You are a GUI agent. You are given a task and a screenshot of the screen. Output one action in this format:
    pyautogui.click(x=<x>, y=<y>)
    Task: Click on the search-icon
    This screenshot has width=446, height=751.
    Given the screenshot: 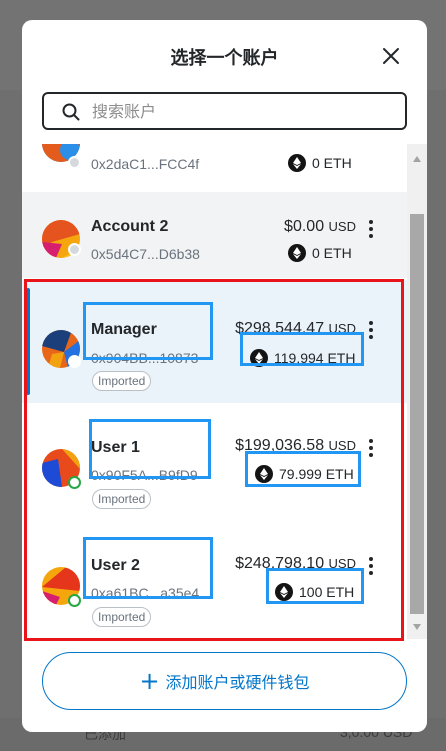 What is the action you would take?
    pyautogui.click(x=71, y=112)
    